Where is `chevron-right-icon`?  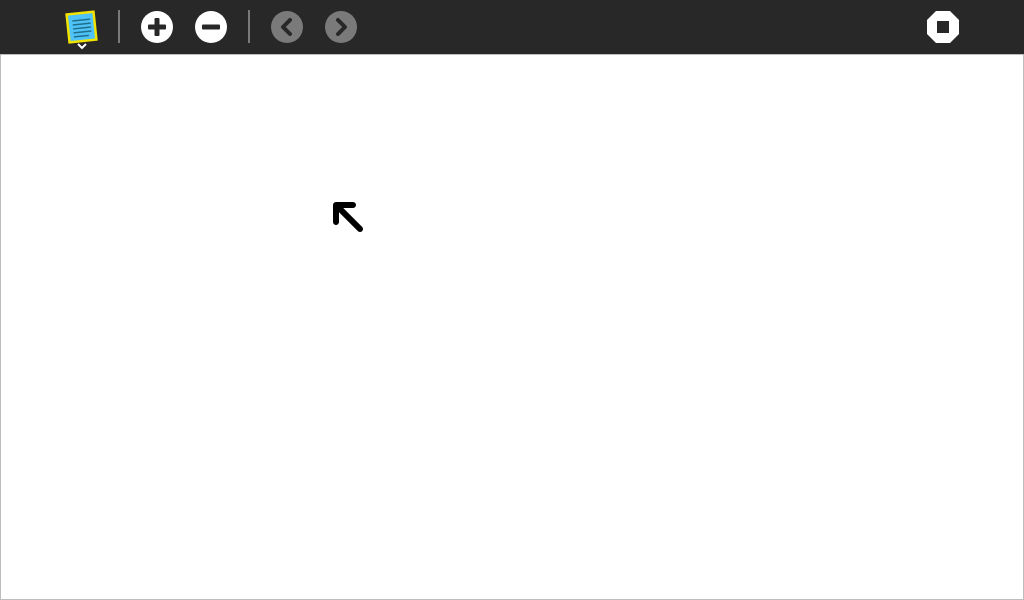
chevron-right-icon is located at coordinates (341, 27).